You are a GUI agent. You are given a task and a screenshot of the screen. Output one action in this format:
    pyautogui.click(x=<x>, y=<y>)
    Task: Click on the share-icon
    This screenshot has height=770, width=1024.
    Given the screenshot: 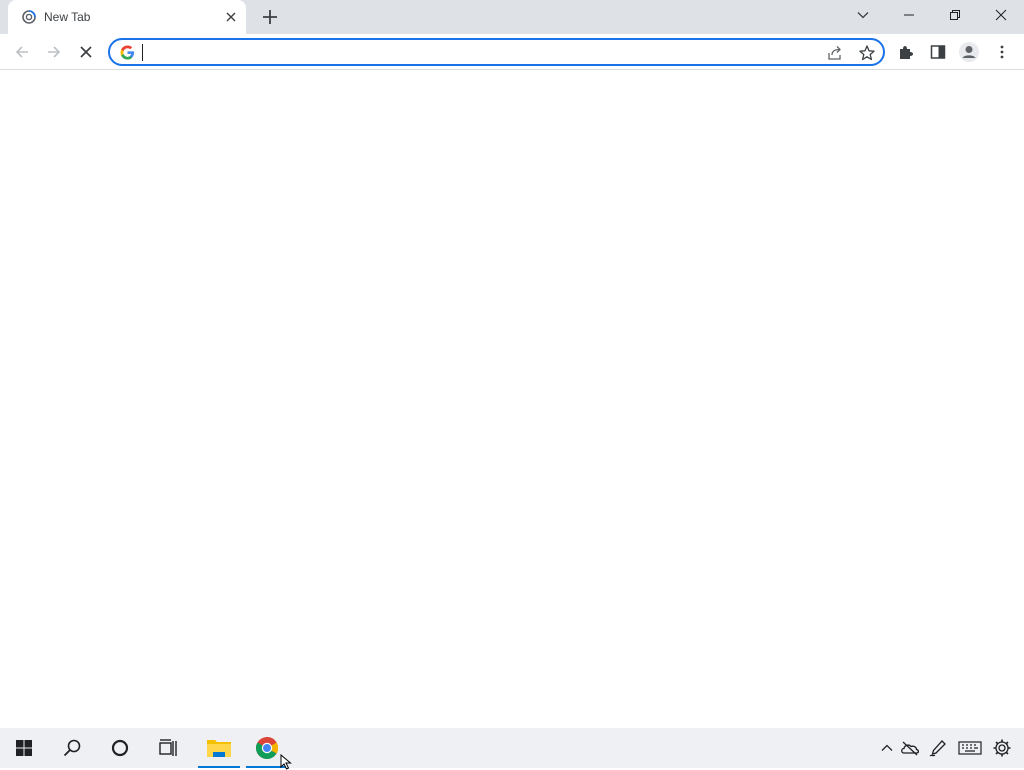 What is the action you would take?
    pyautogui.click(x=835, y=53)
    